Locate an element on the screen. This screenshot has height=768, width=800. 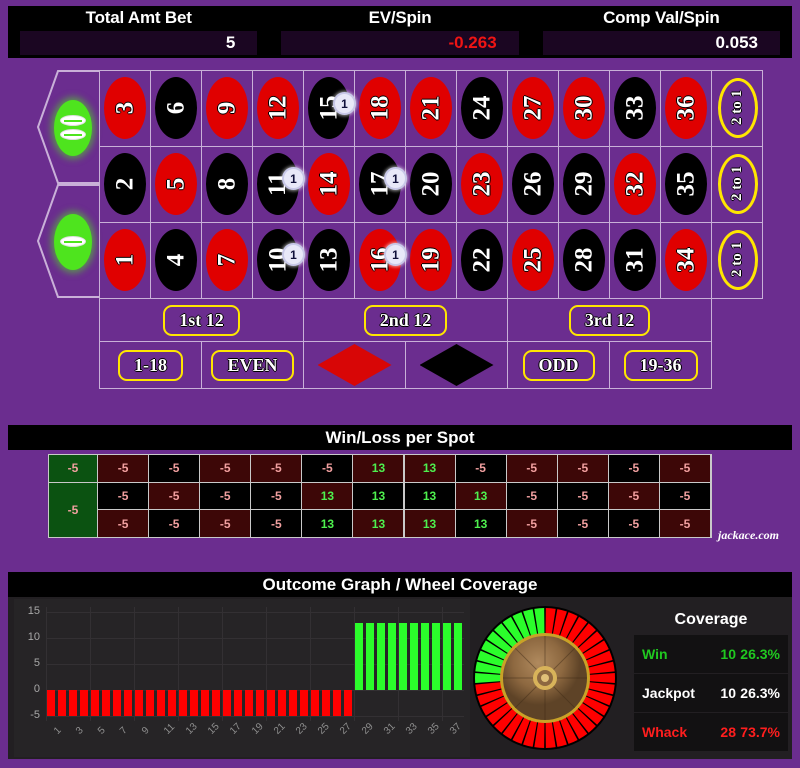
number-label: 35 is located at coordinates (685, 183).